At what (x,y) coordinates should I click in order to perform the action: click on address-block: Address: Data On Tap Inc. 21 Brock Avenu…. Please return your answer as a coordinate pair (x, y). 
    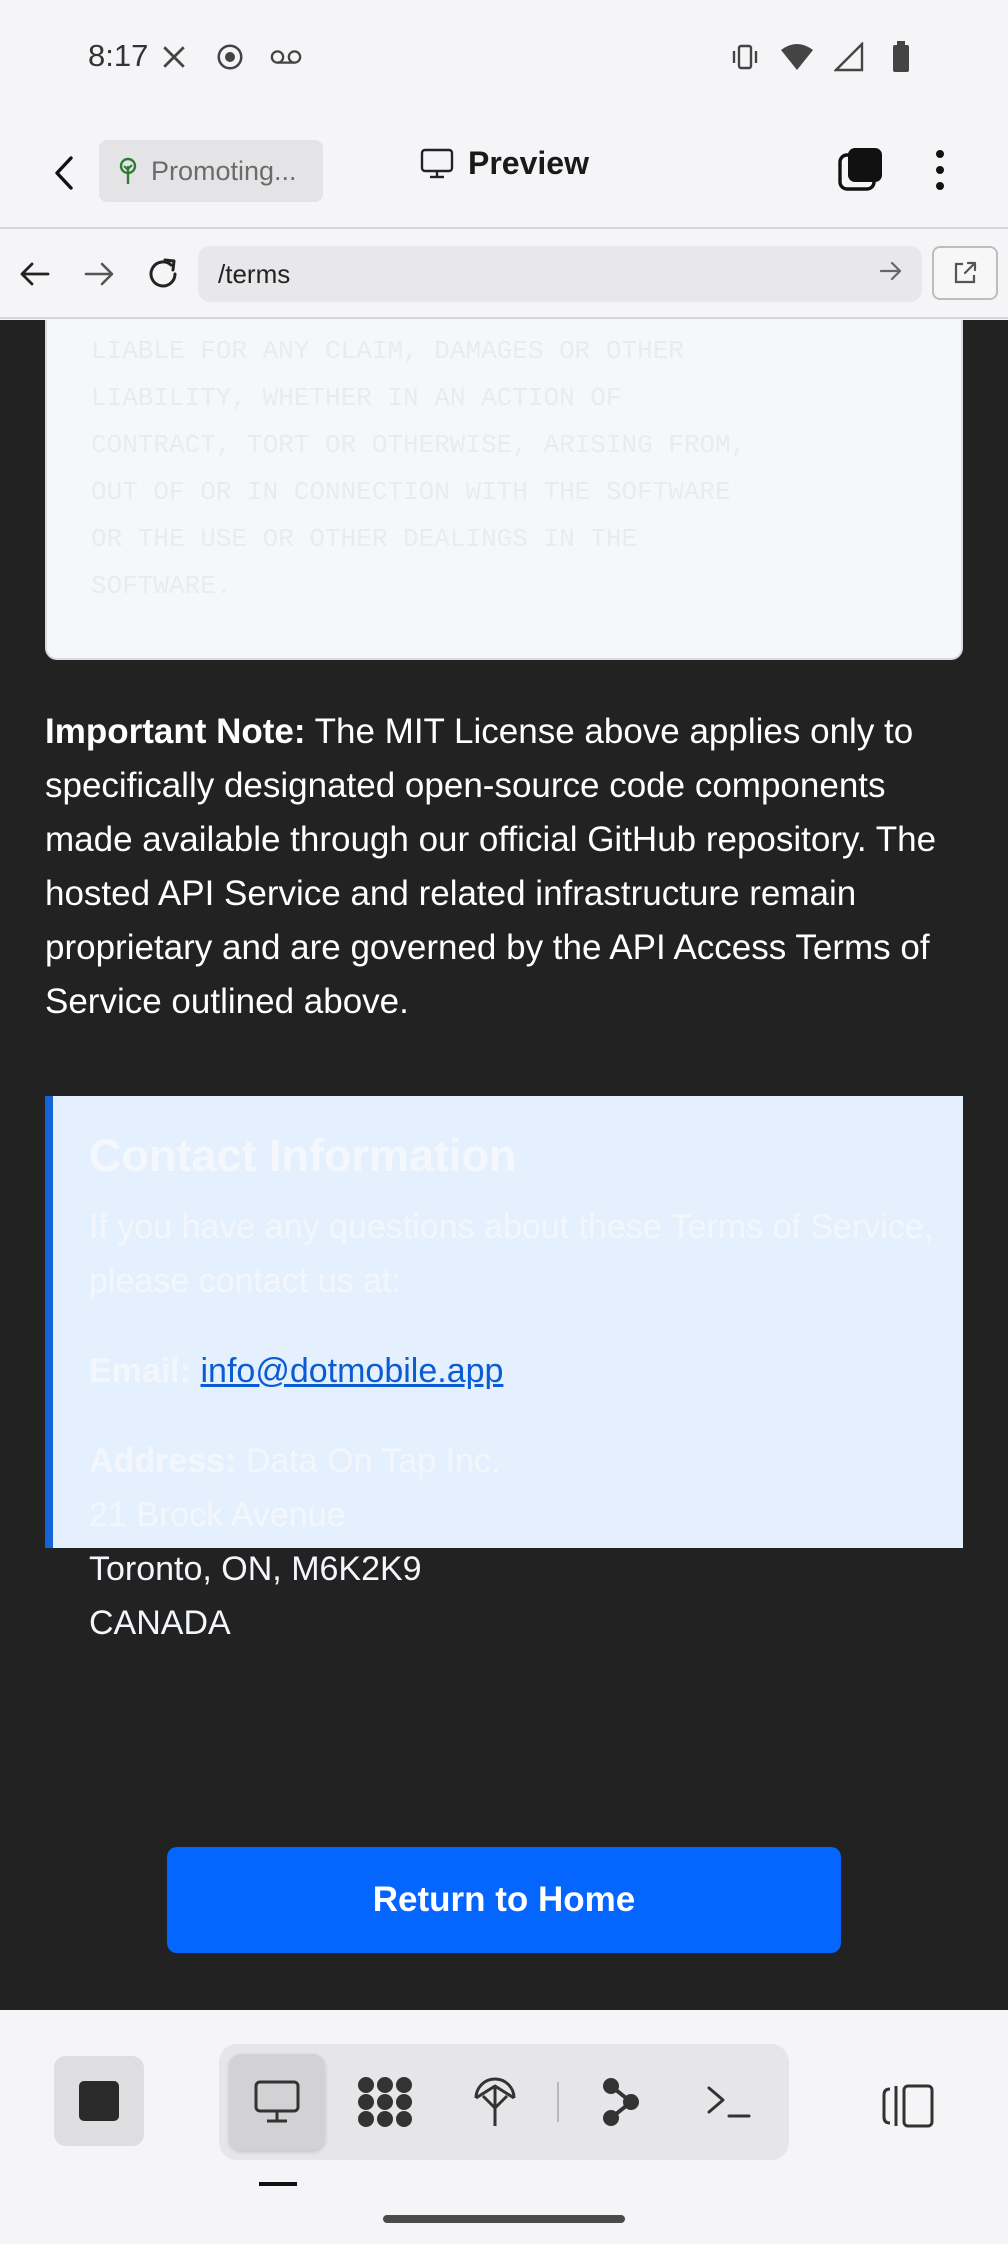
    Looking at the image, I should click on (526, 1542).